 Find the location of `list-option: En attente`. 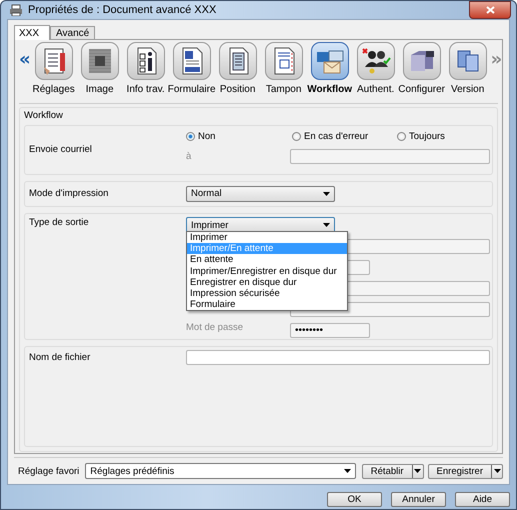

list-option: En attente is located at coordinates (267, 260).